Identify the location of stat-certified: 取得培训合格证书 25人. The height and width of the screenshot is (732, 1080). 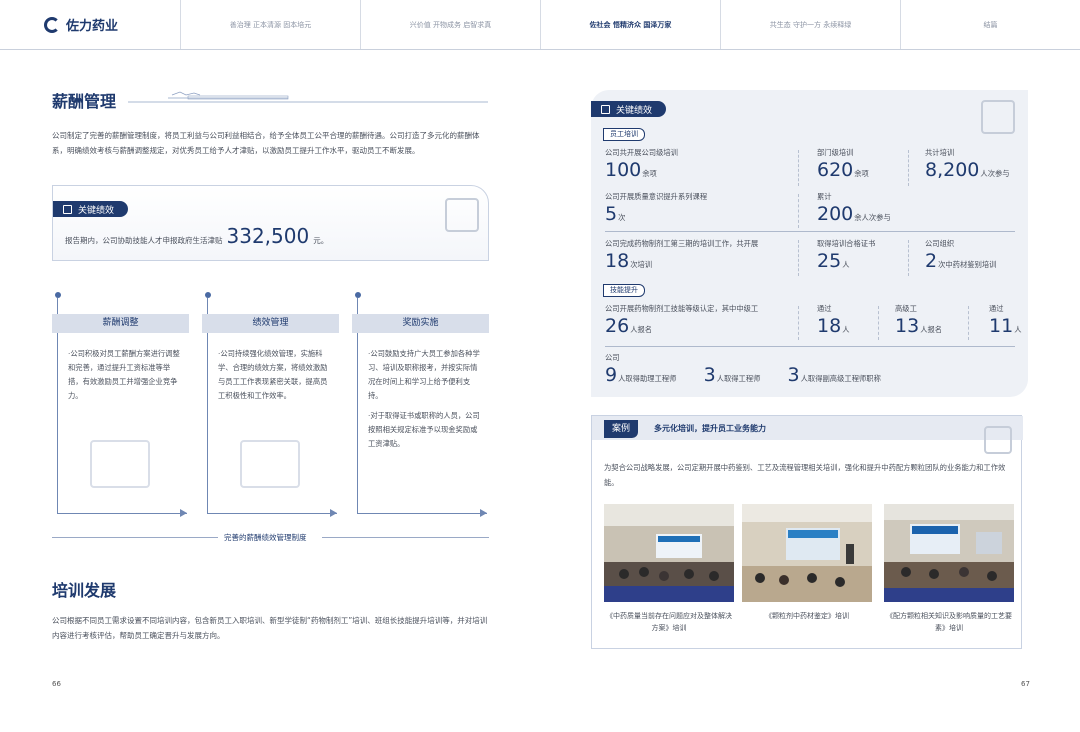
(846, 255).